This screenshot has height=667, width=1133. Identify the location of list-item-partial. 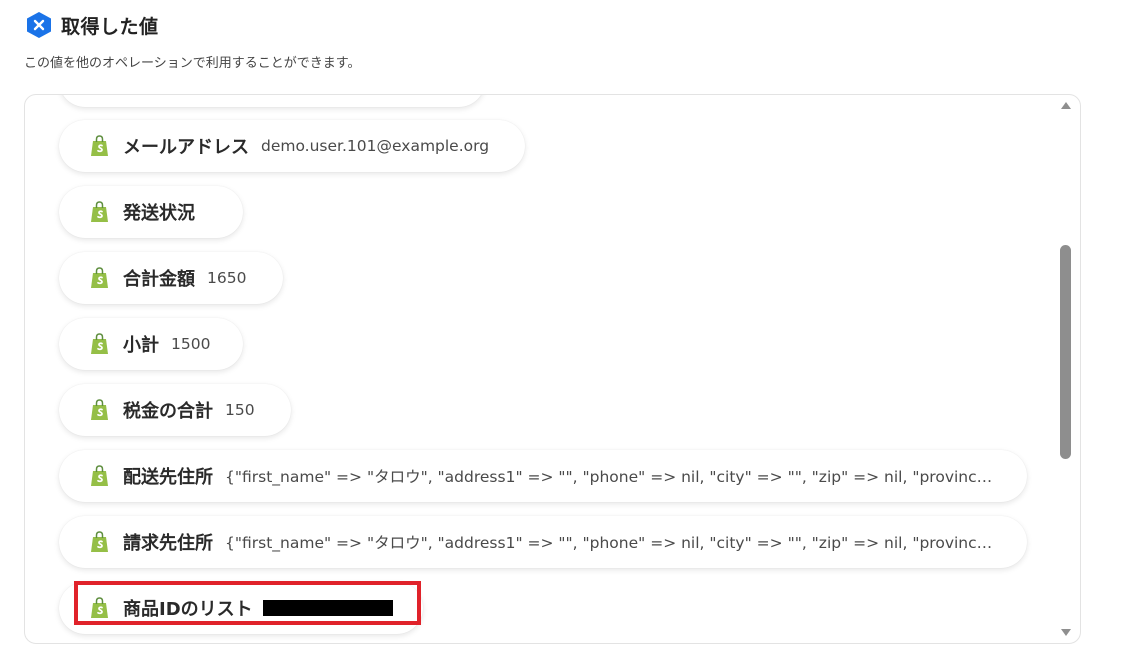
(272, 101).